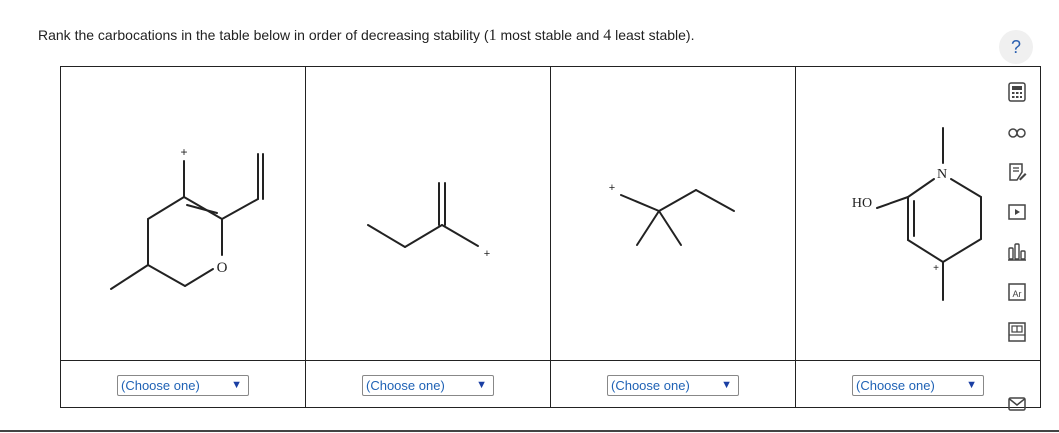  I want to click on video-button, so click(1017, 212).